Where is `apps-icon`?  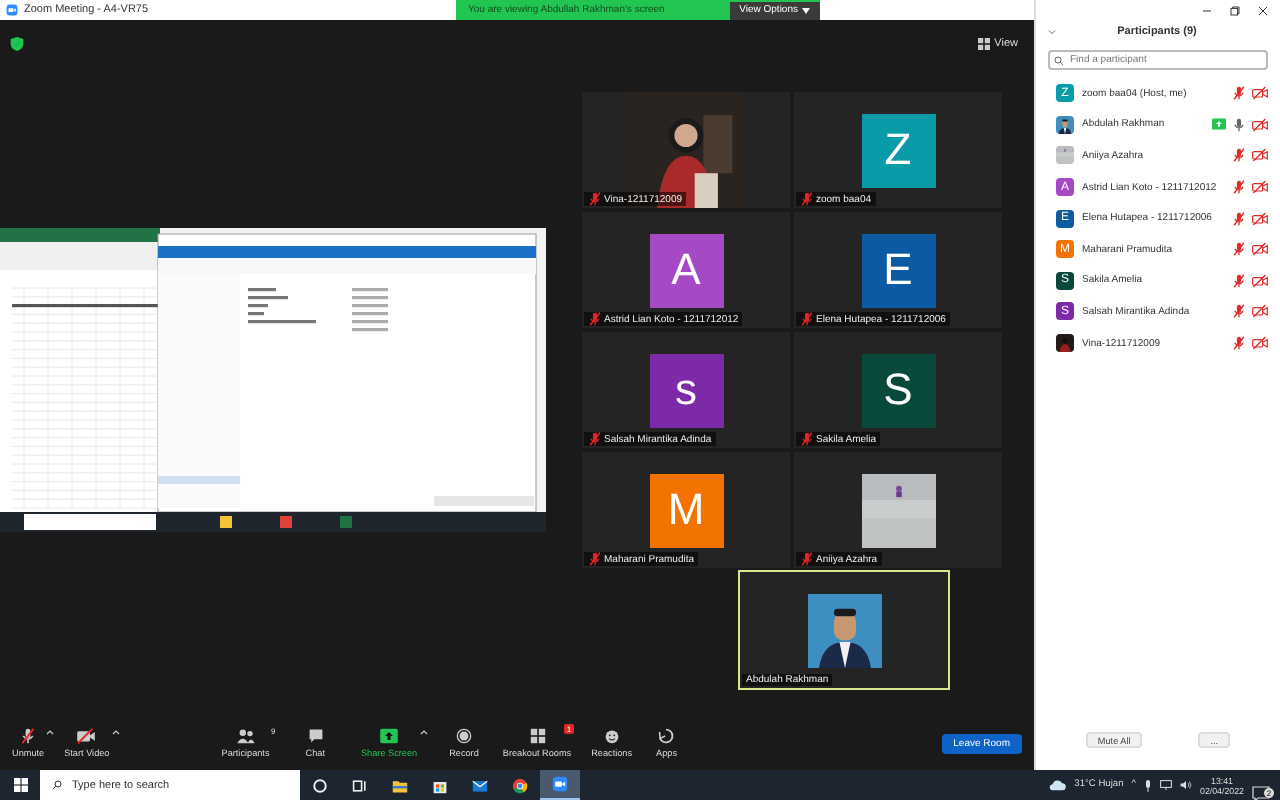 apps-icon is located at coordinates (666, 736).